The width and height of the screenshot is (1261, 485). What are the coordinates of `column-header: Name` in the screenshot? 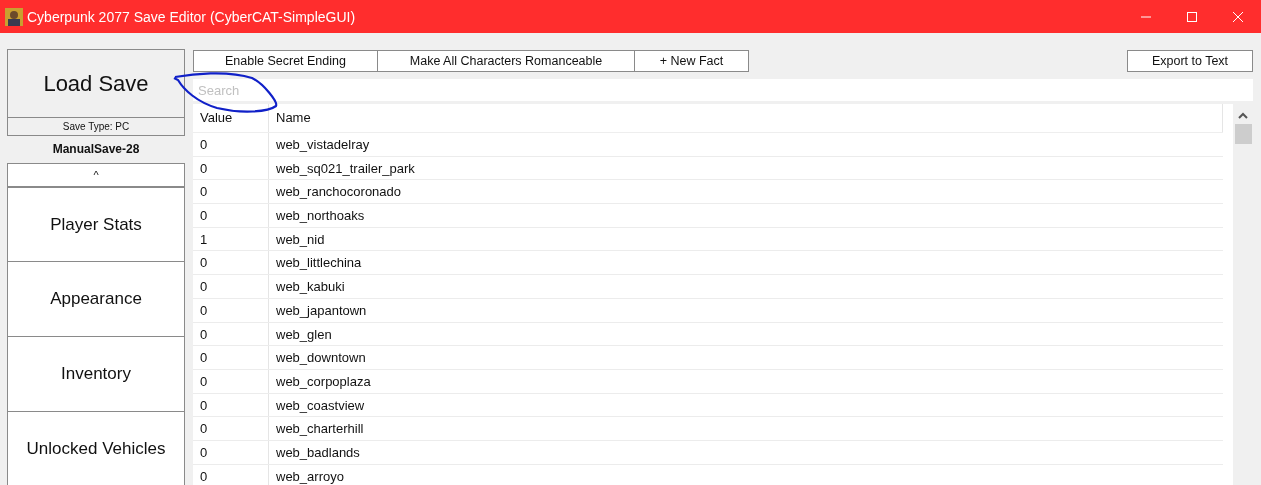 It's located at (746, 118).